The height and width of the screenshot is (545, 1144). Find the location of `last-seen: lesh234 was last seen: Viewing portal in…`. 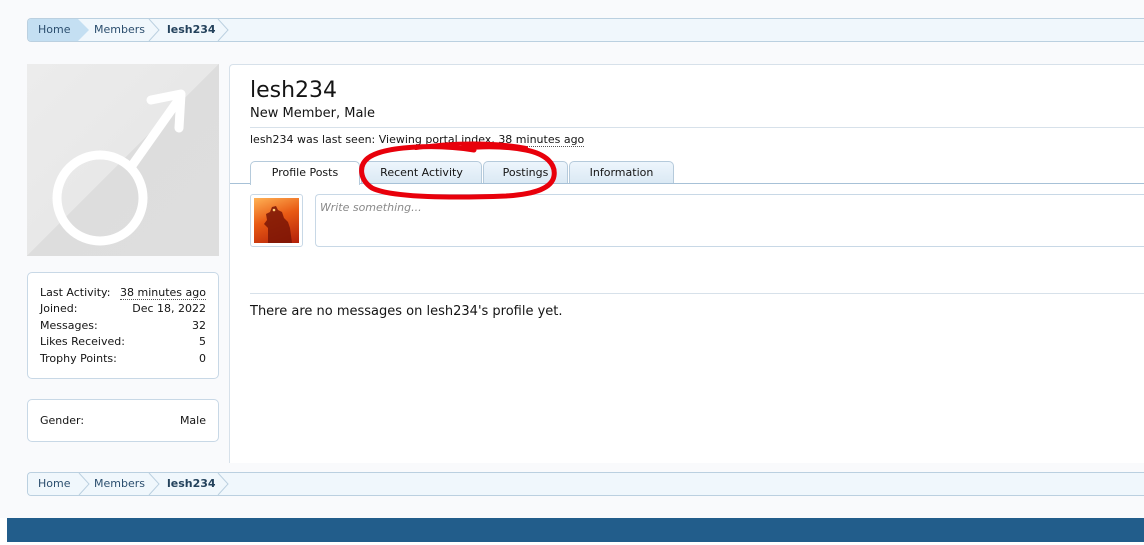

last-seen: lesh234 was last seen: Viewing portal in… is located at coordinates (417, 140).